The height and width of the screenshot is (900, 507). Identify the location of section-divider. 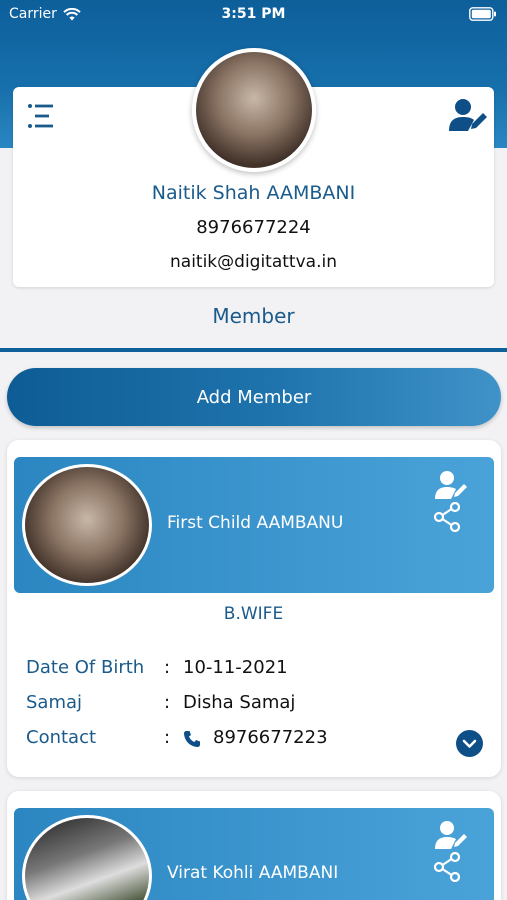
(253, 350).